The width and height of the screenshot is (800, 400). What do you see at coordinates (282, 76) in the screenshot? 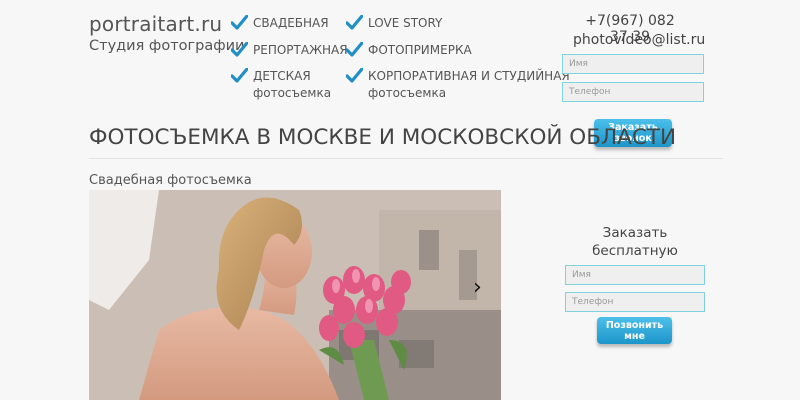
I see `service-label: ДЕТСКАЯ` at bounding box center [282, 76].